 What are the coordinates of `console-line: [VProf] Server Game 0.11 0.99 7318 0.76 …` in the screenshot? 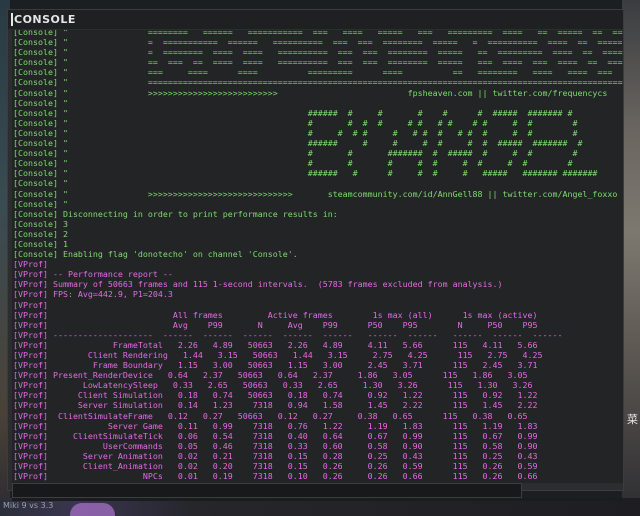 It's located at (275, 425).